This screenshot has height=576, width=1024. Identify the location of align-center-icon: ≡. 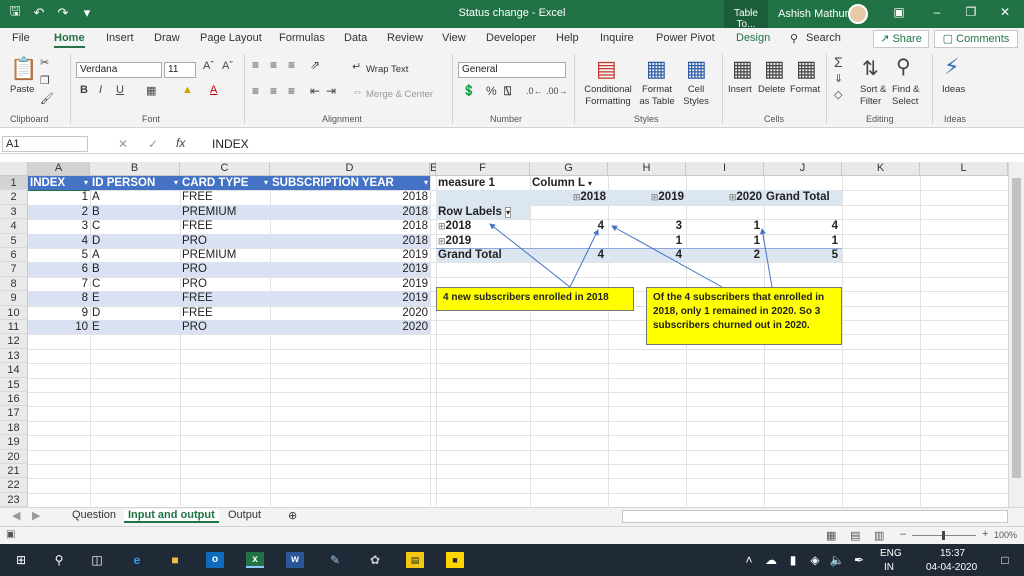
(273, 91).